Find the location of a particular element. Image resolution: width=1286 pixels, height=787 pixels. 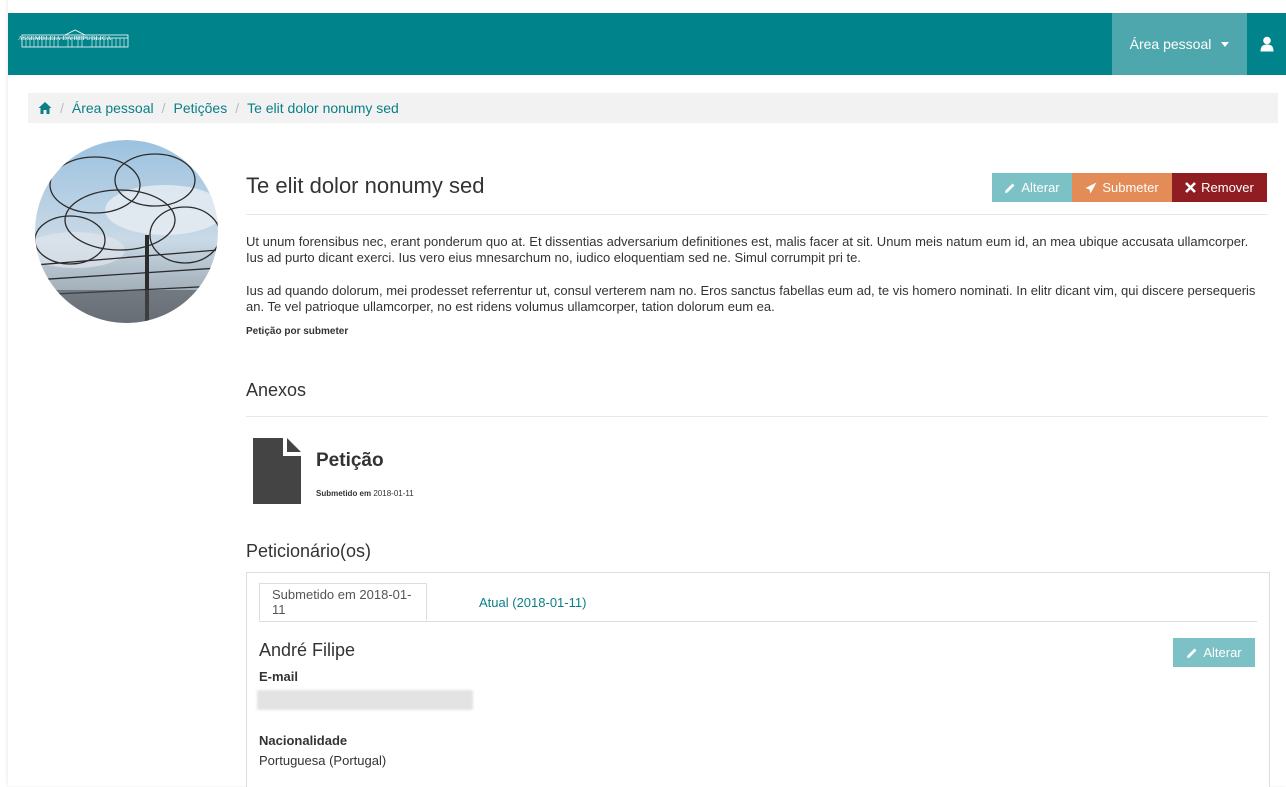

tab-submitted: Submetido em 2018-01-11 is located at coordinates (343, 602).